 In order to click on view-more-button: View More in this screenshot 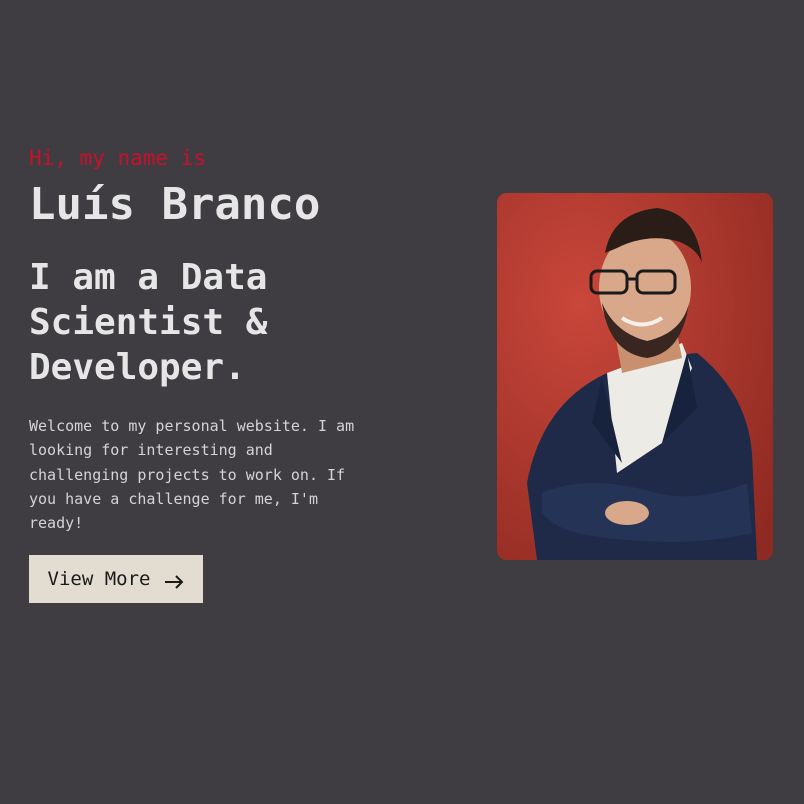, I will do `click(116, 579)`.